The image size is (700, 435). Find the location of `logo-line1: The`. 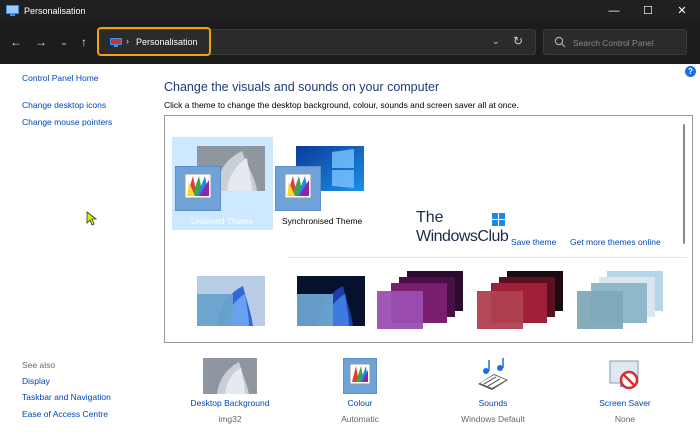

logo-line1: The is located at coordinates (430, 217).